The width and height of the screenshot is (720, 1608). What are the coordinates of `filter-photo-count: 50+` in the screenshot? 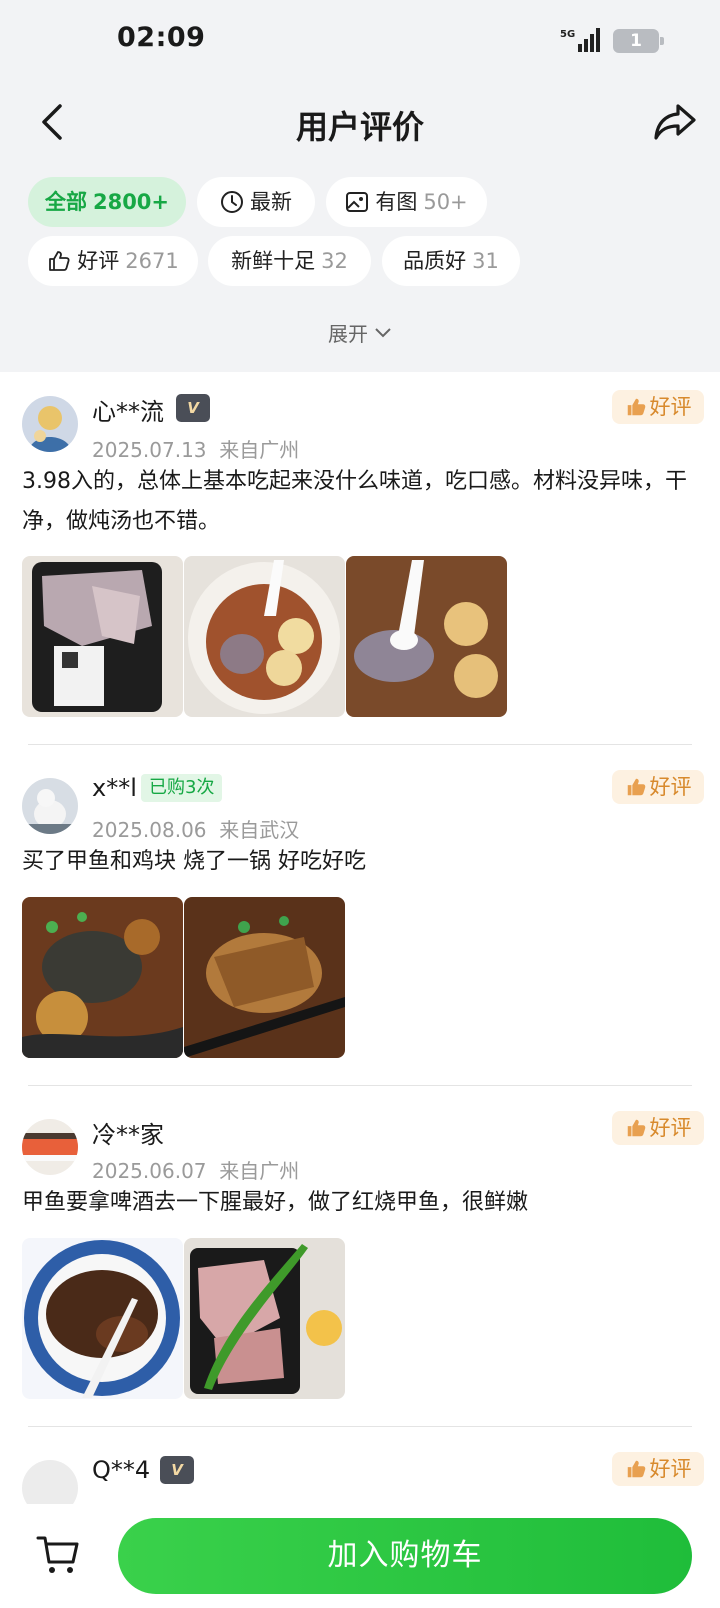 It's located at (445, 202).